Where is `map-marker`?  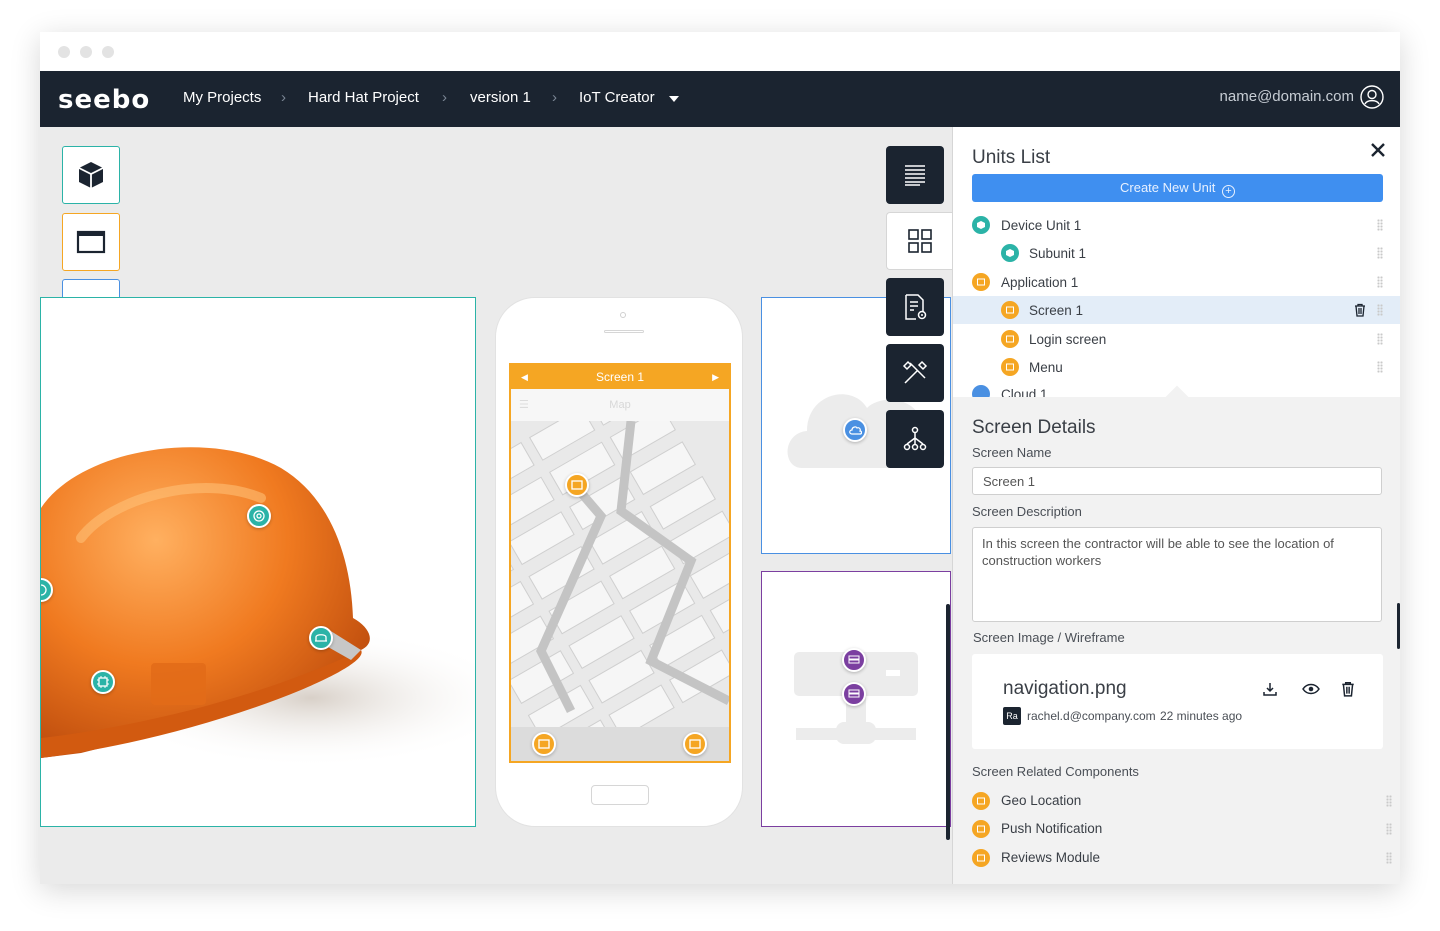 map-marker is located at coordinates (577, 485).